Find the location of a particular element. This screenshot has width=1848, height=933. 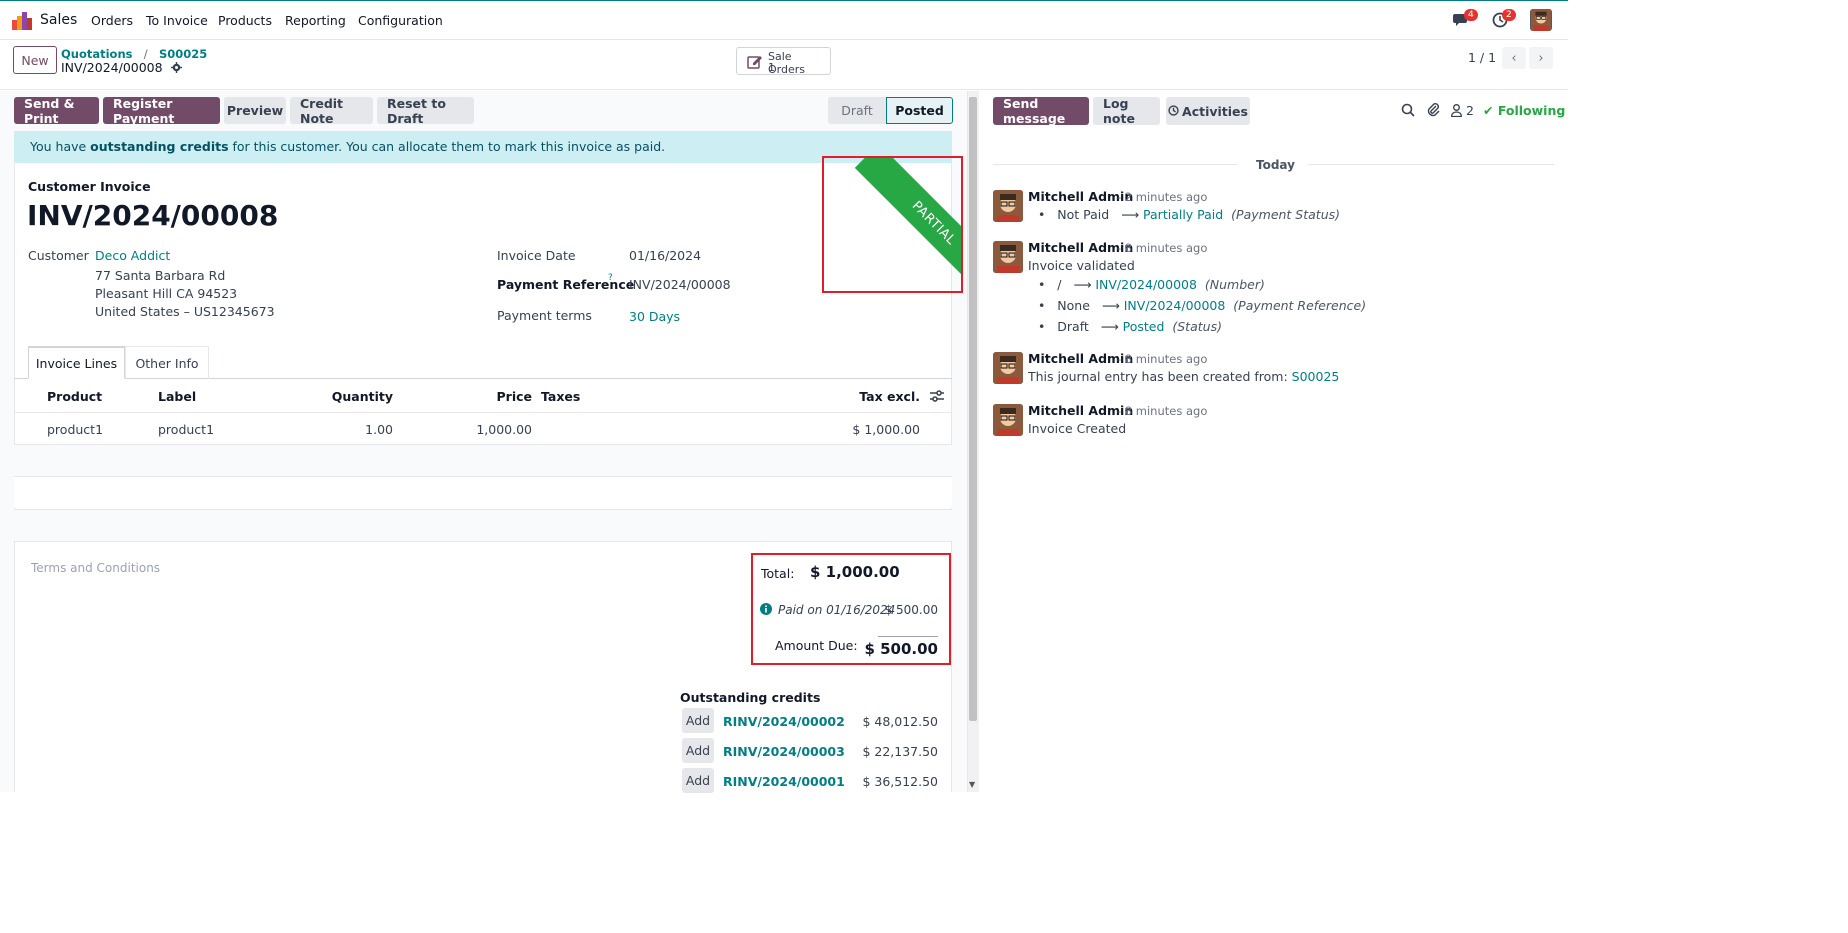

column-header-price: Price is located at coordinates (486, 396).